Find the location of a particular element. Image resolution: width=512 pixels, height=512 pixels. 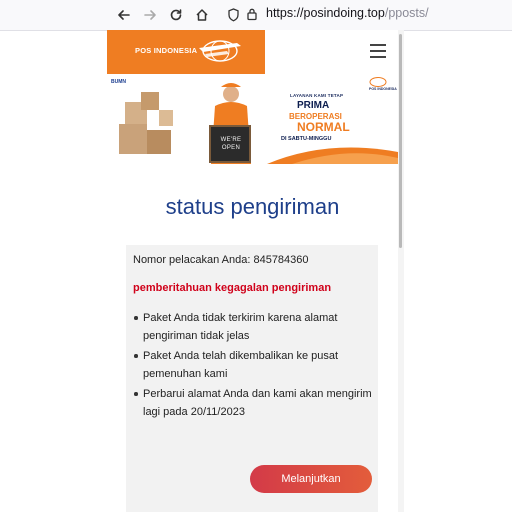

forward-arrow-icon is located at coordinates (150, 15).